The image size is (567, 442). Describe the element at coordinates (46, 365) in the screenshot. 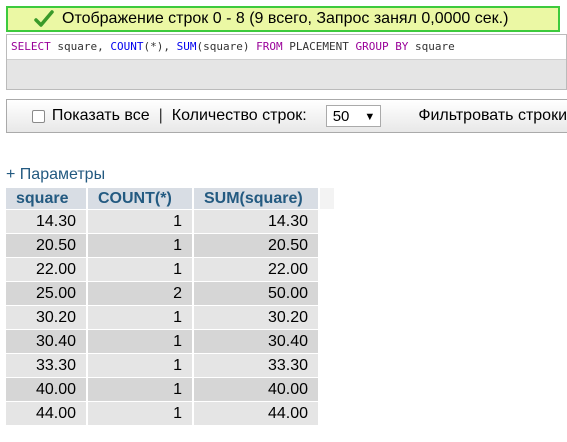

I see `cell-square: 33.30` at that location.